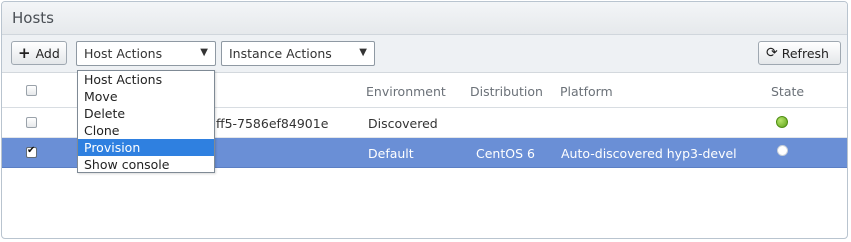 The width and height of the screenshot is (851, 242). I want to click on add-button: + Add, so click(39, 53).